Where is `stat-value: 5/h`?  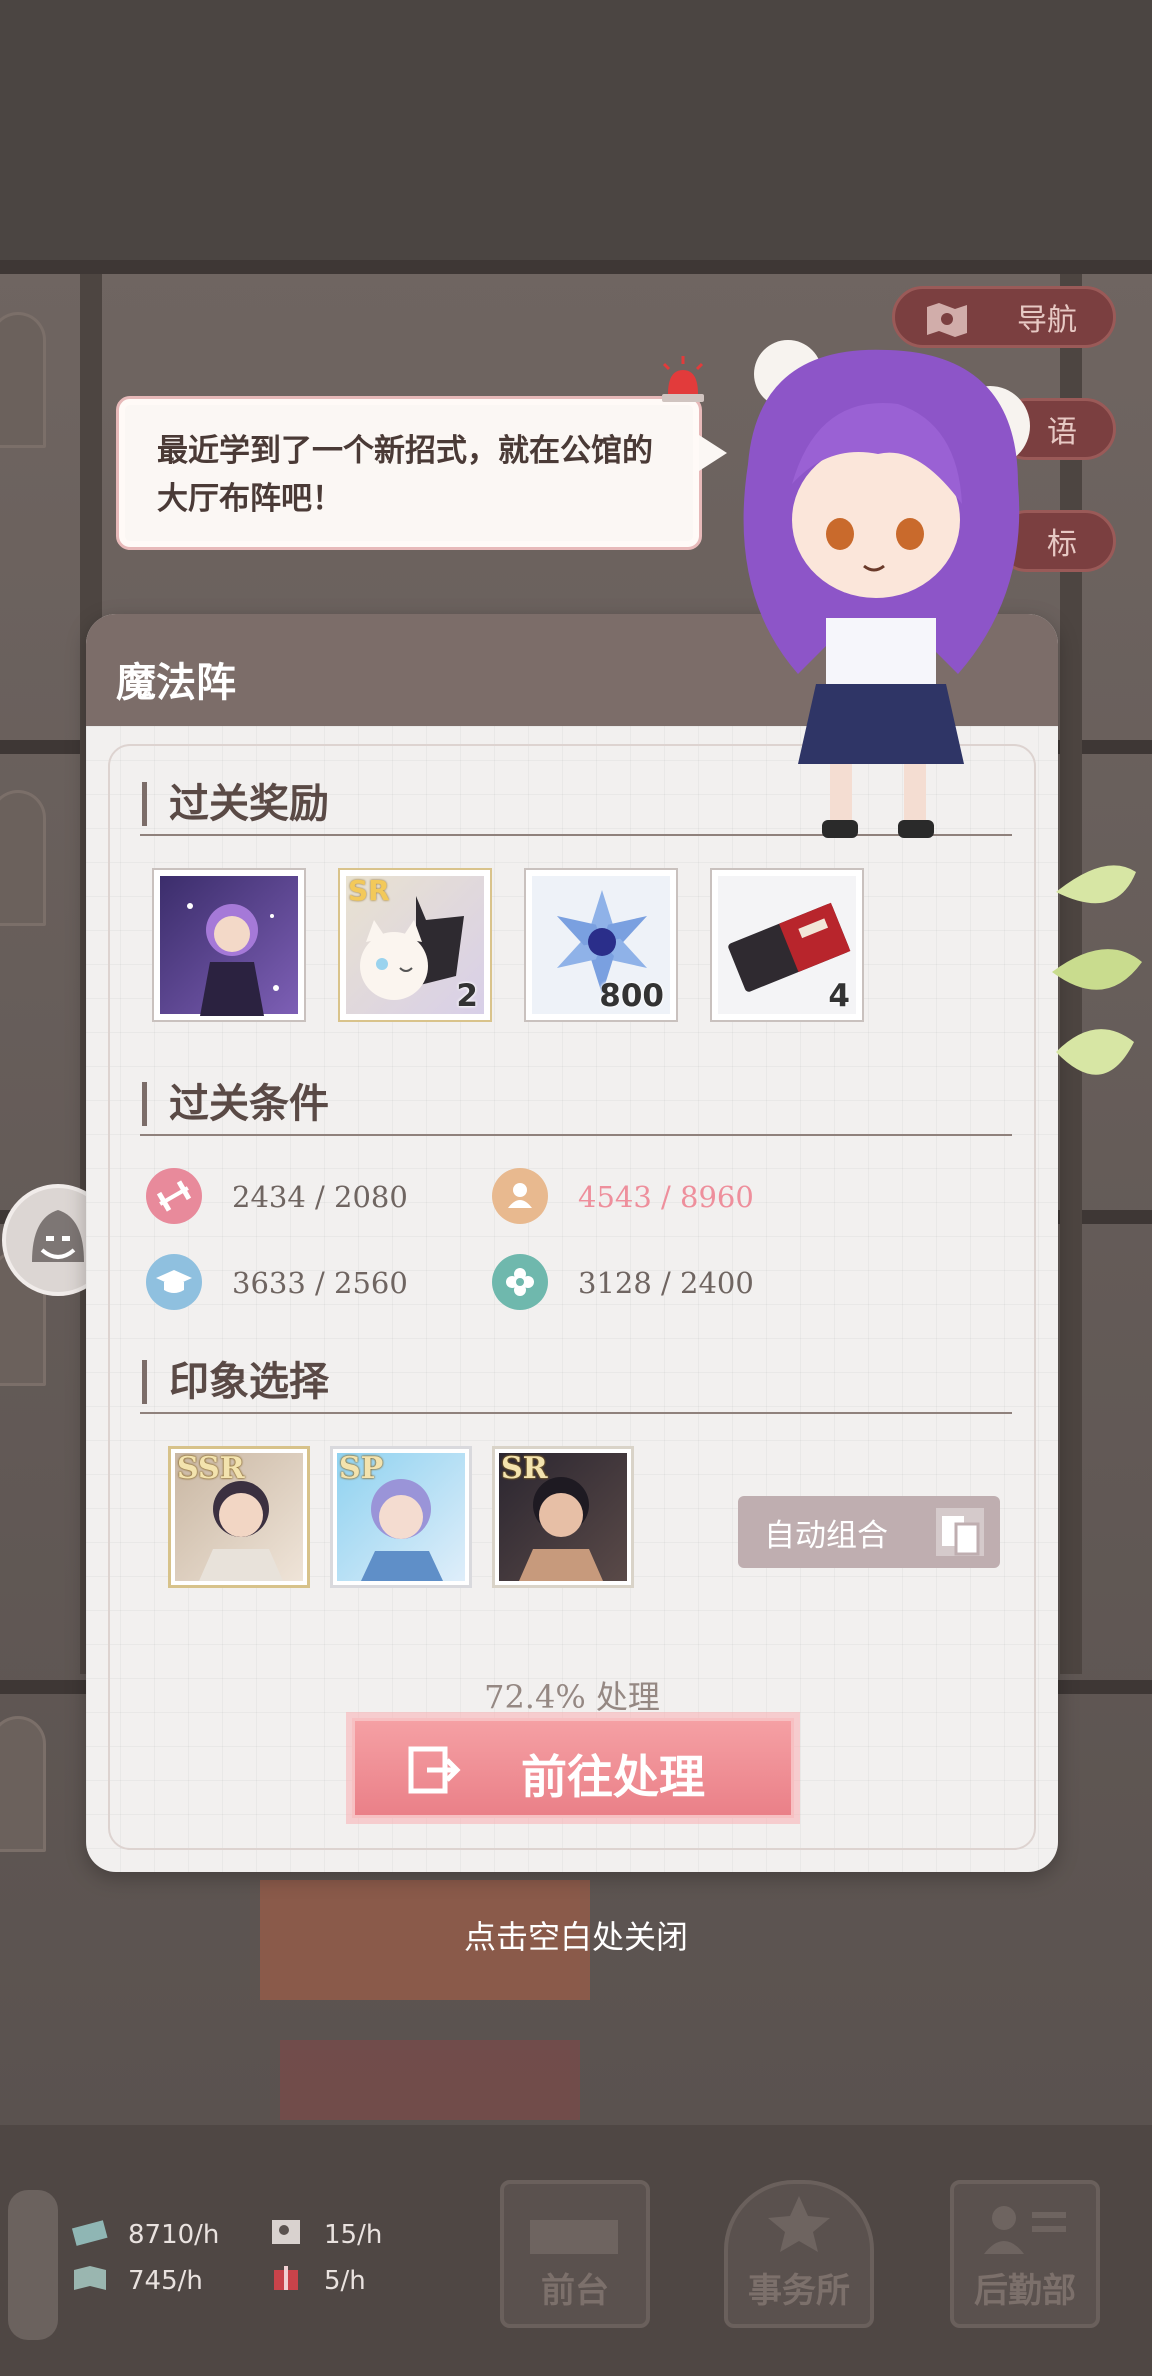 stat-value: 5/h is located at coordinates (345, 2281).